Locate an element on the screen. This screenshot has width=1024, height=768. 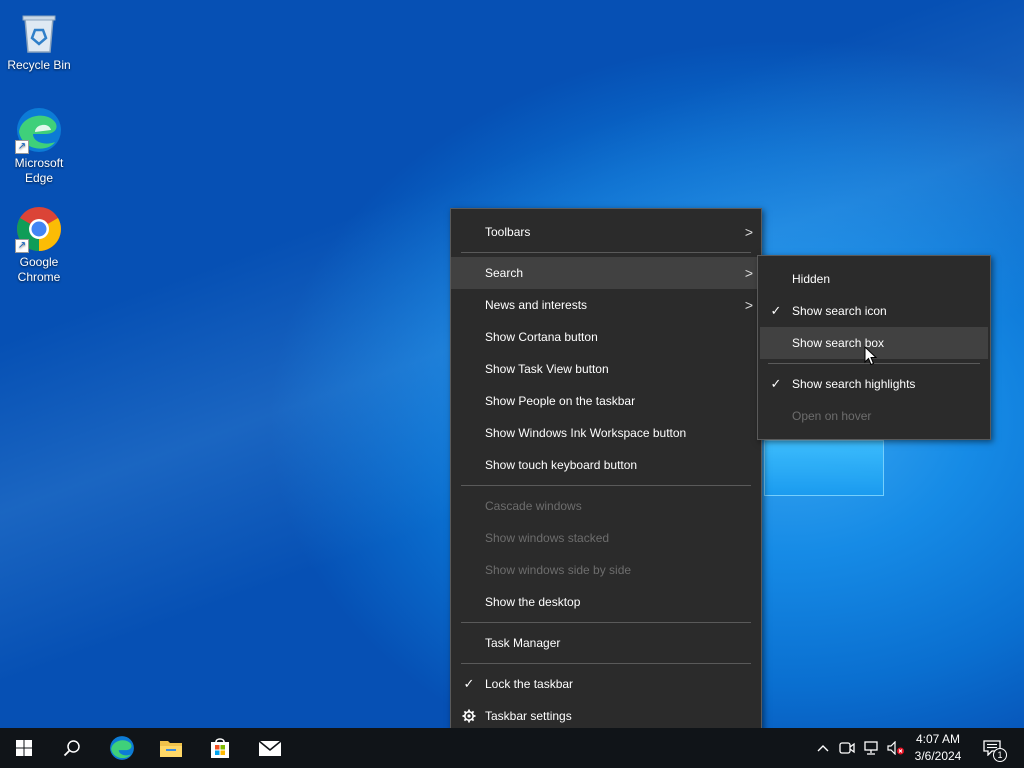
menu-item-show-windows-stacked: Show windows stacked is located at coordinates (547, 538).